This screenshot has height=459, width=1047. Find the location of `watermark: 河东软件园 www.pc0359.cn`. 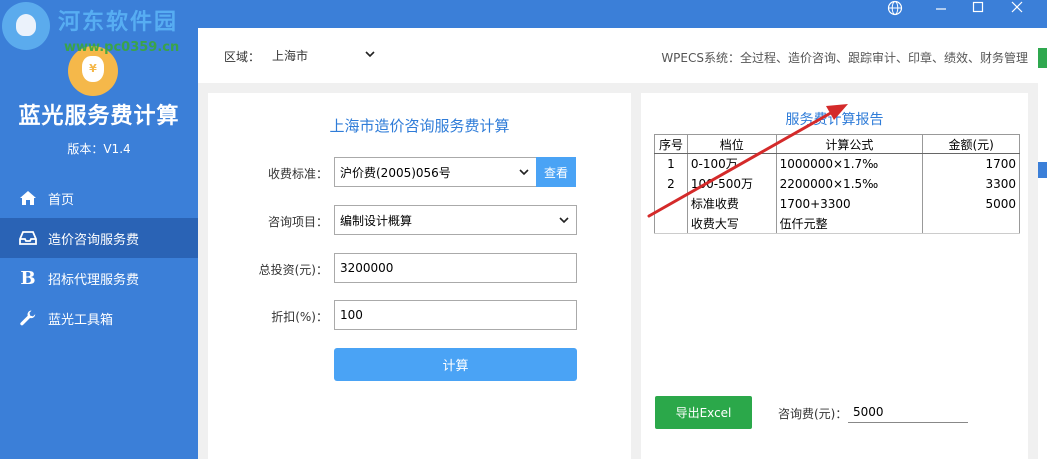

watermark: 河东软件园 www.pc0359.cn is located at coordinates (100, 30).